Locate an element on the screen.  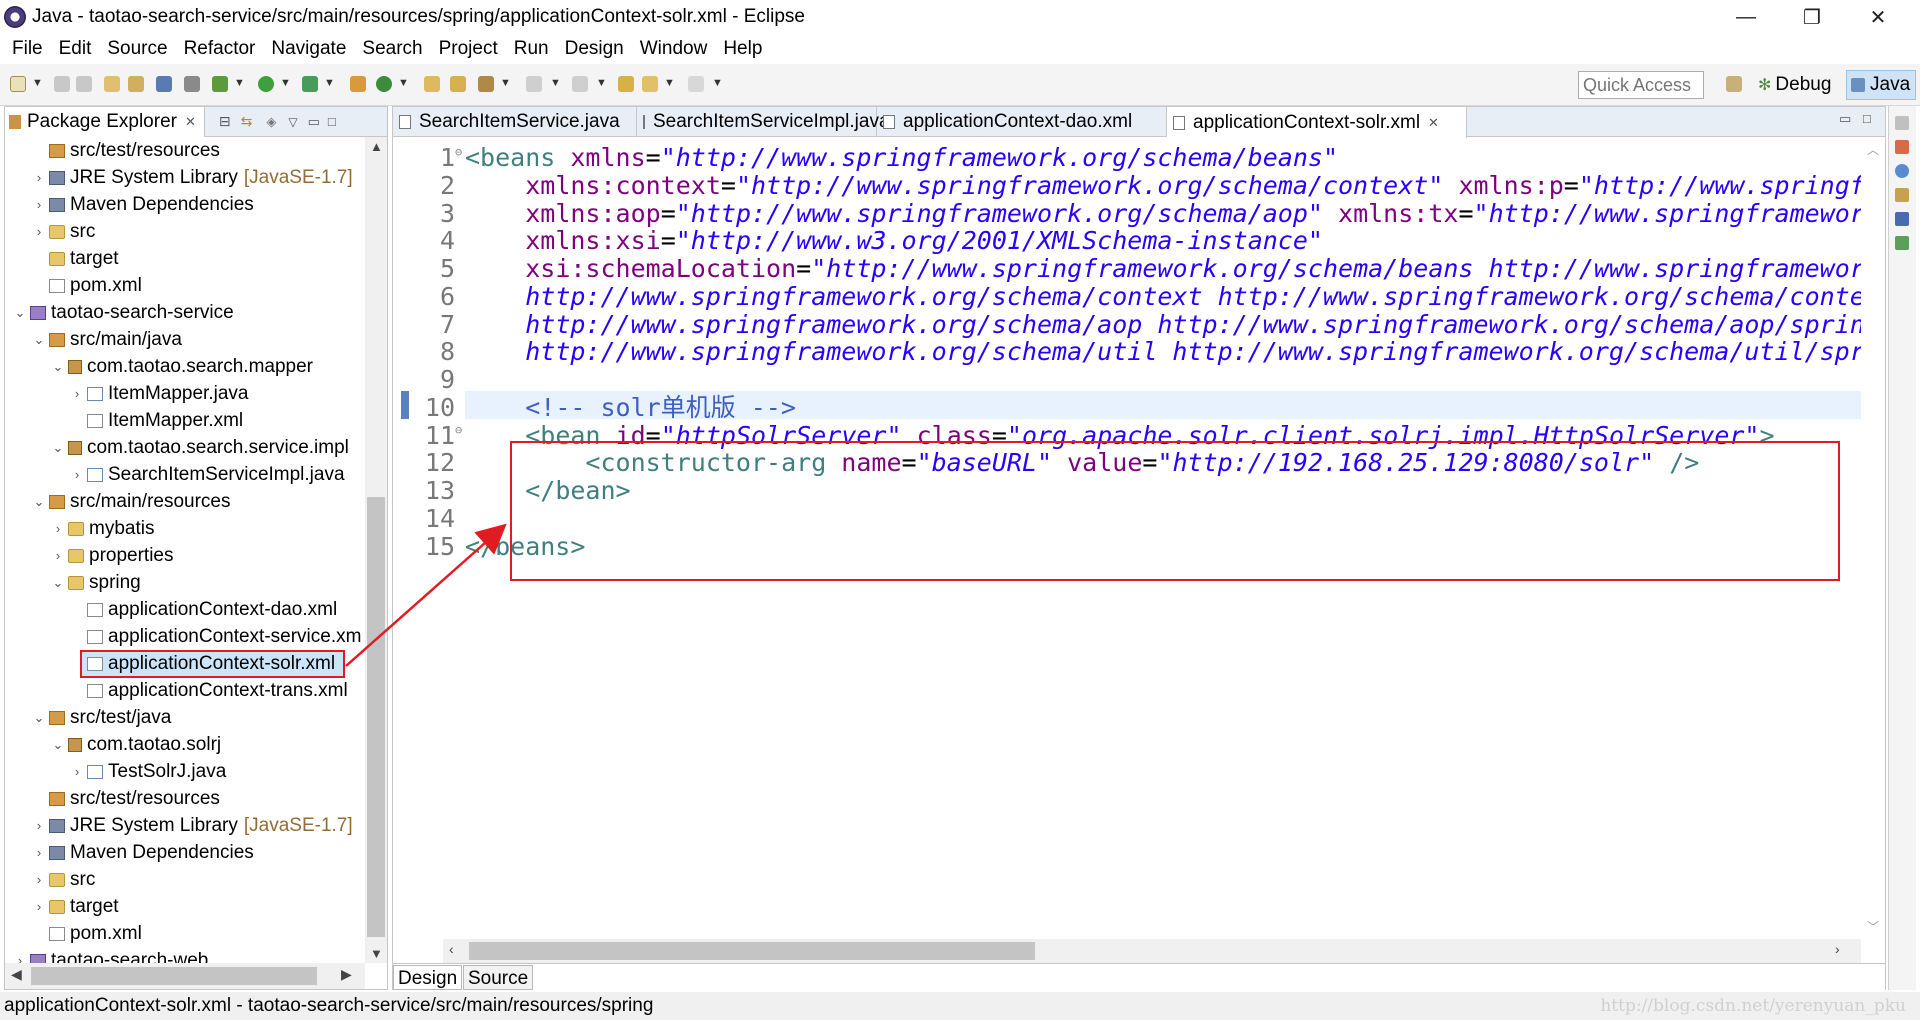
scroll-down-icon: ﹀ is located at coordinates (1873, 926).